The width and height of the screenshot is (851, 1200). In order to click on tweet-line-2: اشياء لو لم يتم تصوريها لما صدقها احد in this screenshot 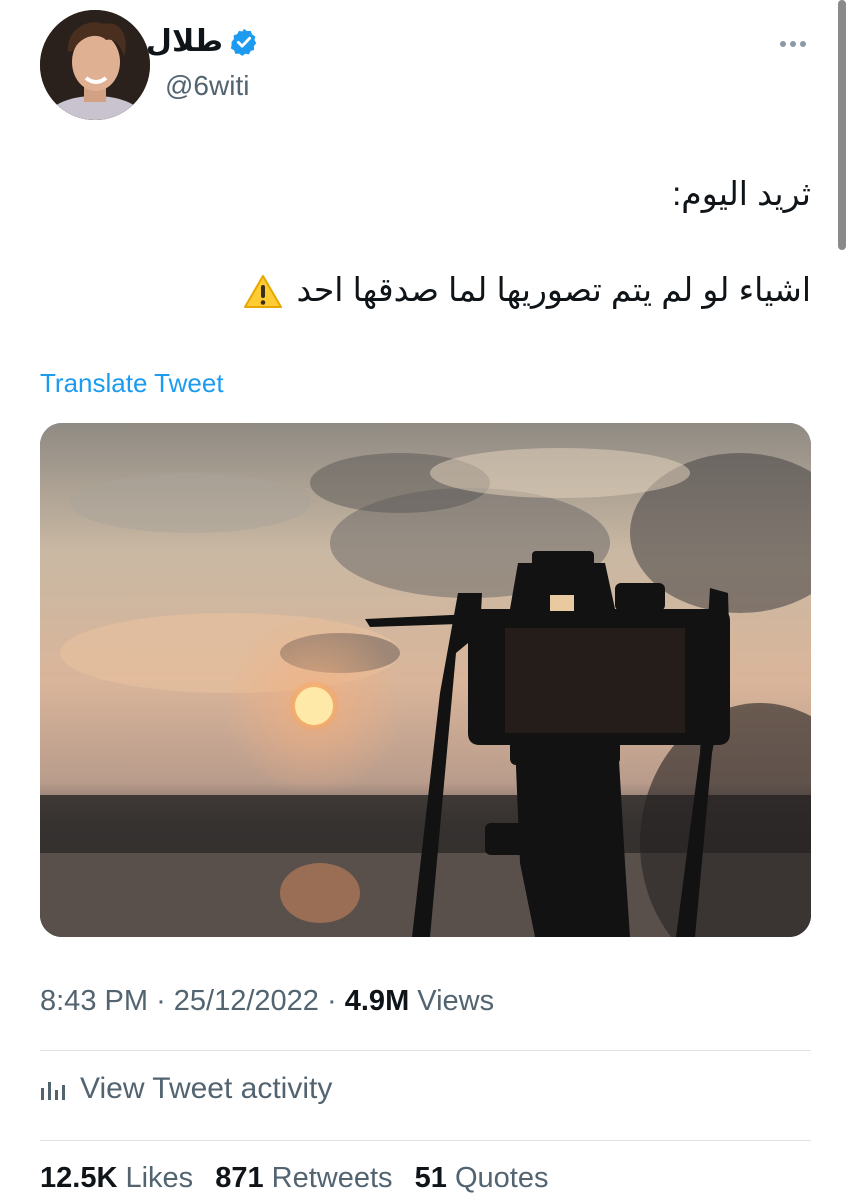, I will do `click(461, 290)`.